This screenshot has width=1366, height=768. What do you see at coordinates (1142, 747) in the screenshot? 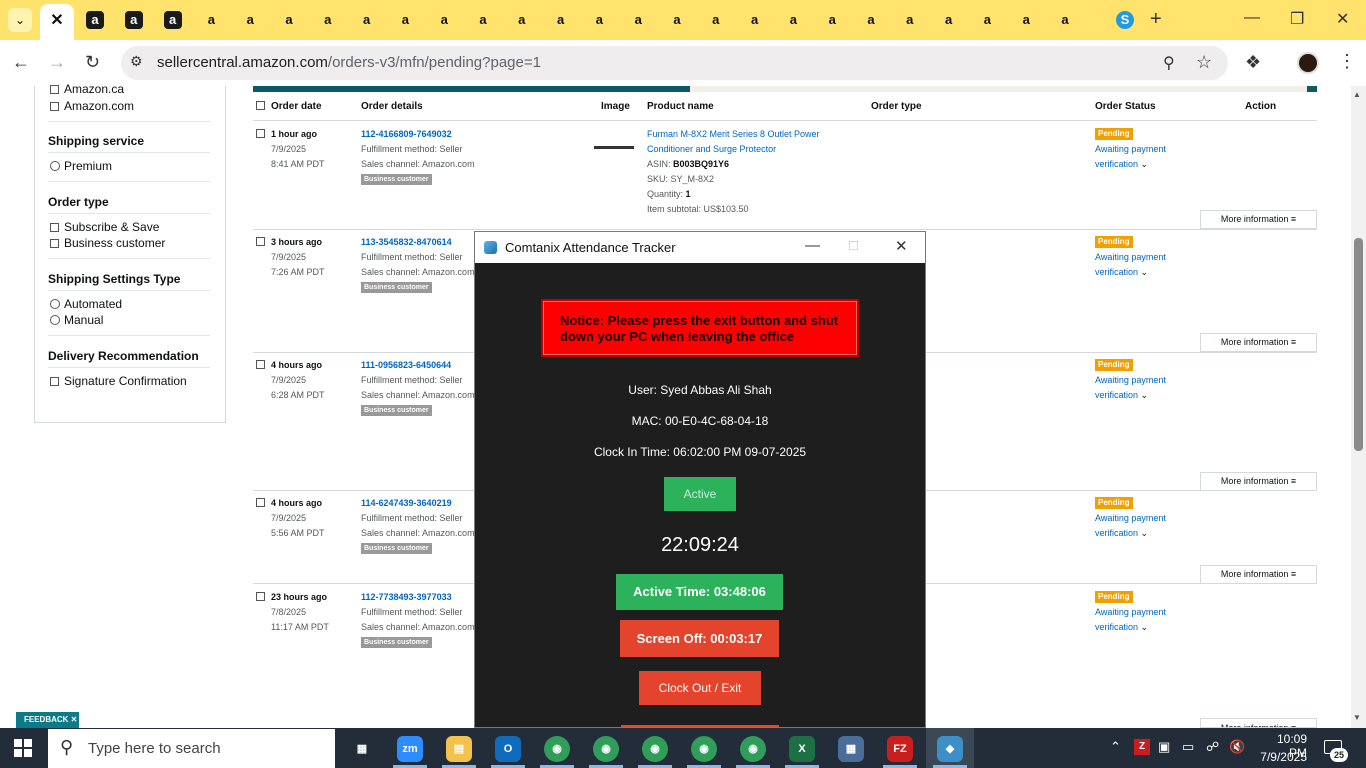
I see `filezilla-tray-icon: Z` at bounding box center [1142, 747].